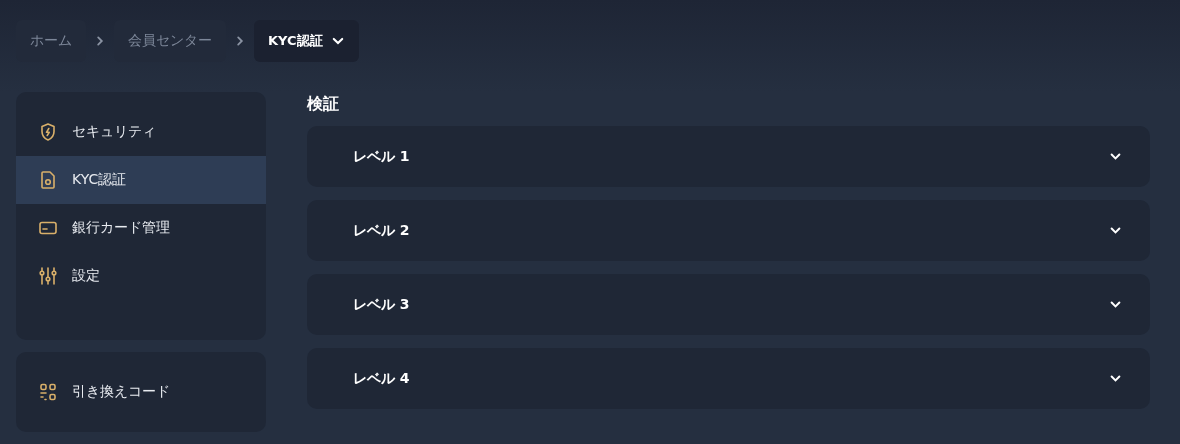 Image resolution: width=1180 pixels, height=444 pixels. Describe the element at coordinates (48, 276) in the screenshot. I see `sliders-icon` at that location.